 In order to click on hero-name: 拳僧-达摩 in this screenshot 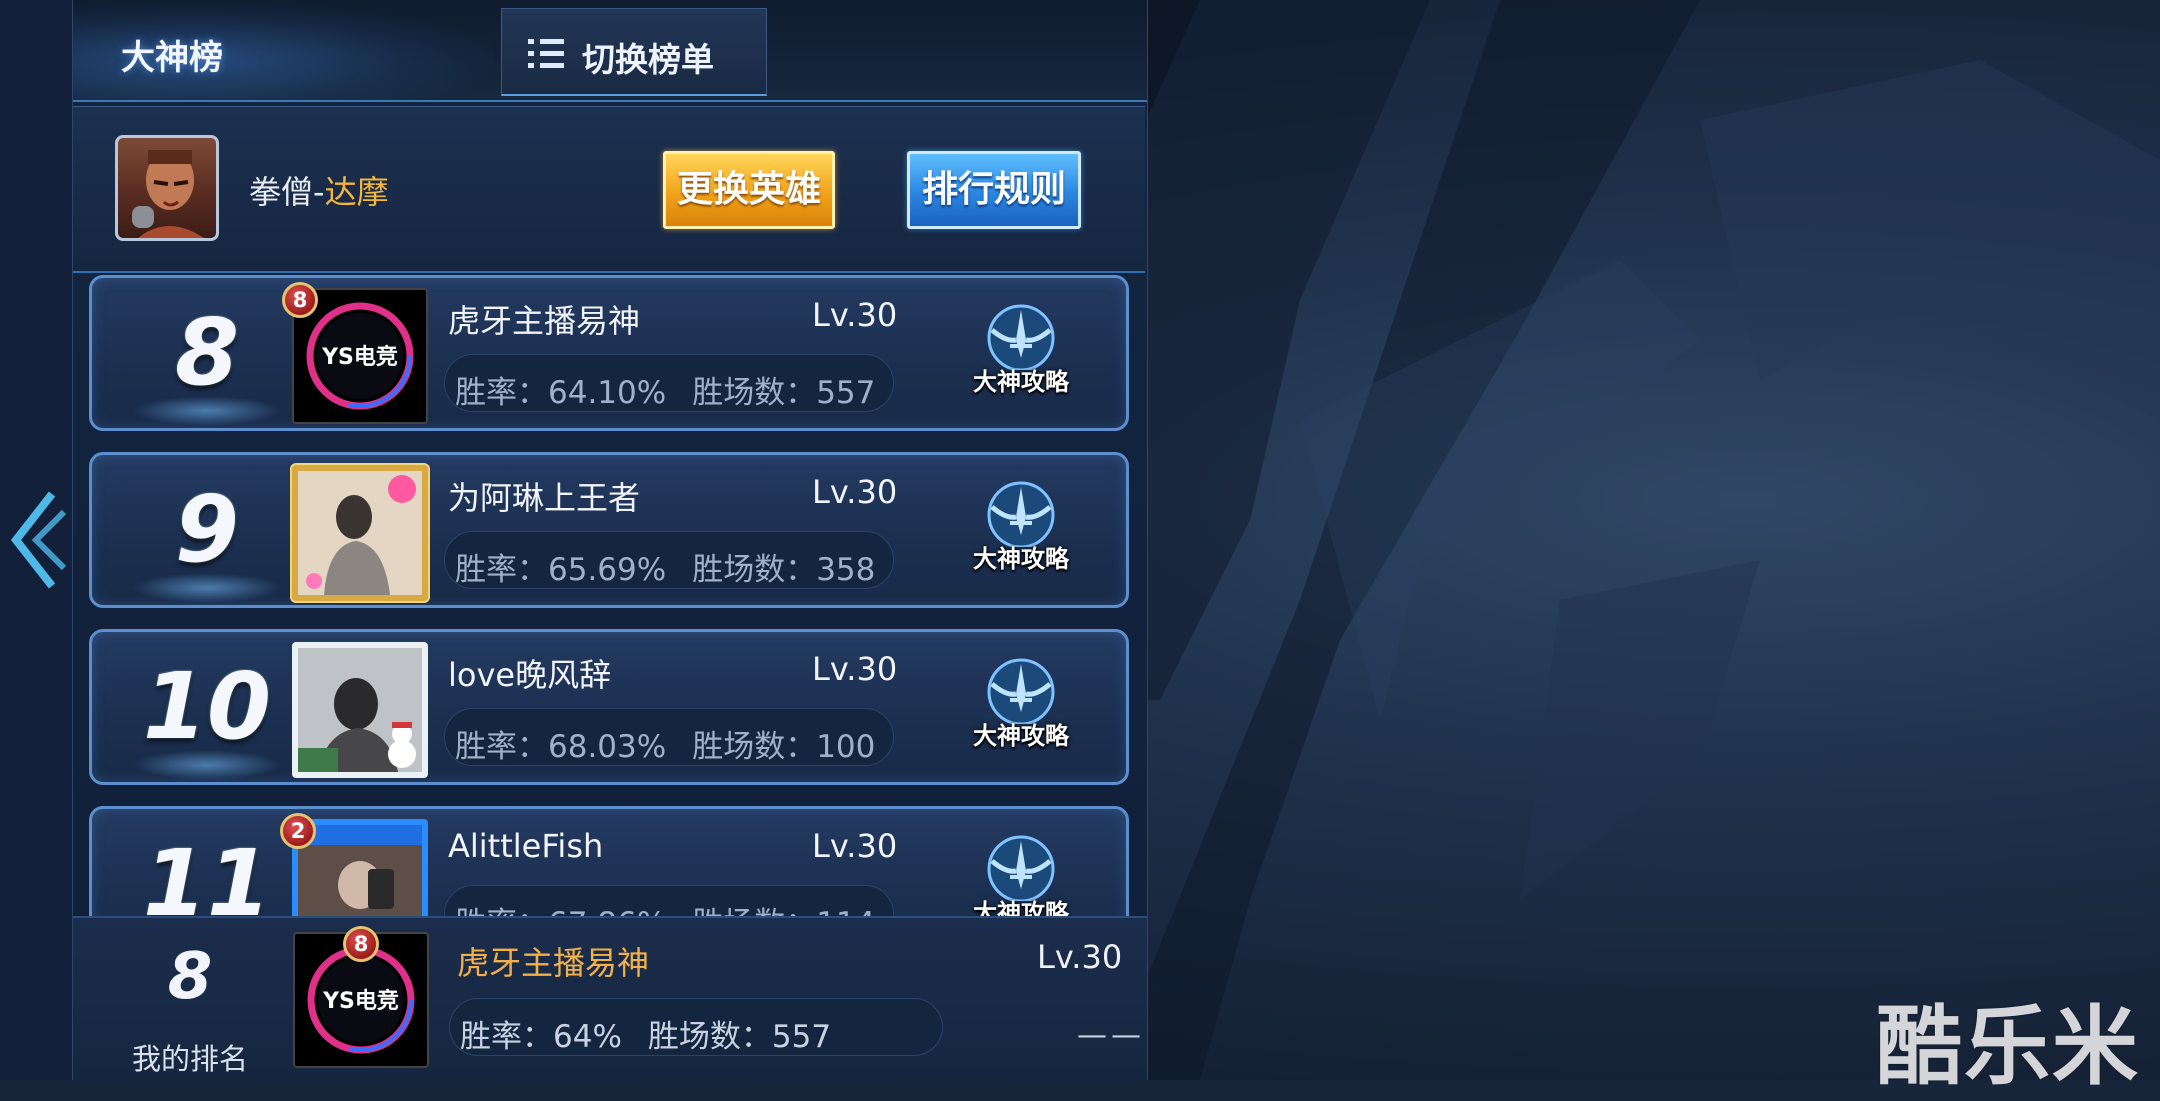, I will do `click(319, 190)`.